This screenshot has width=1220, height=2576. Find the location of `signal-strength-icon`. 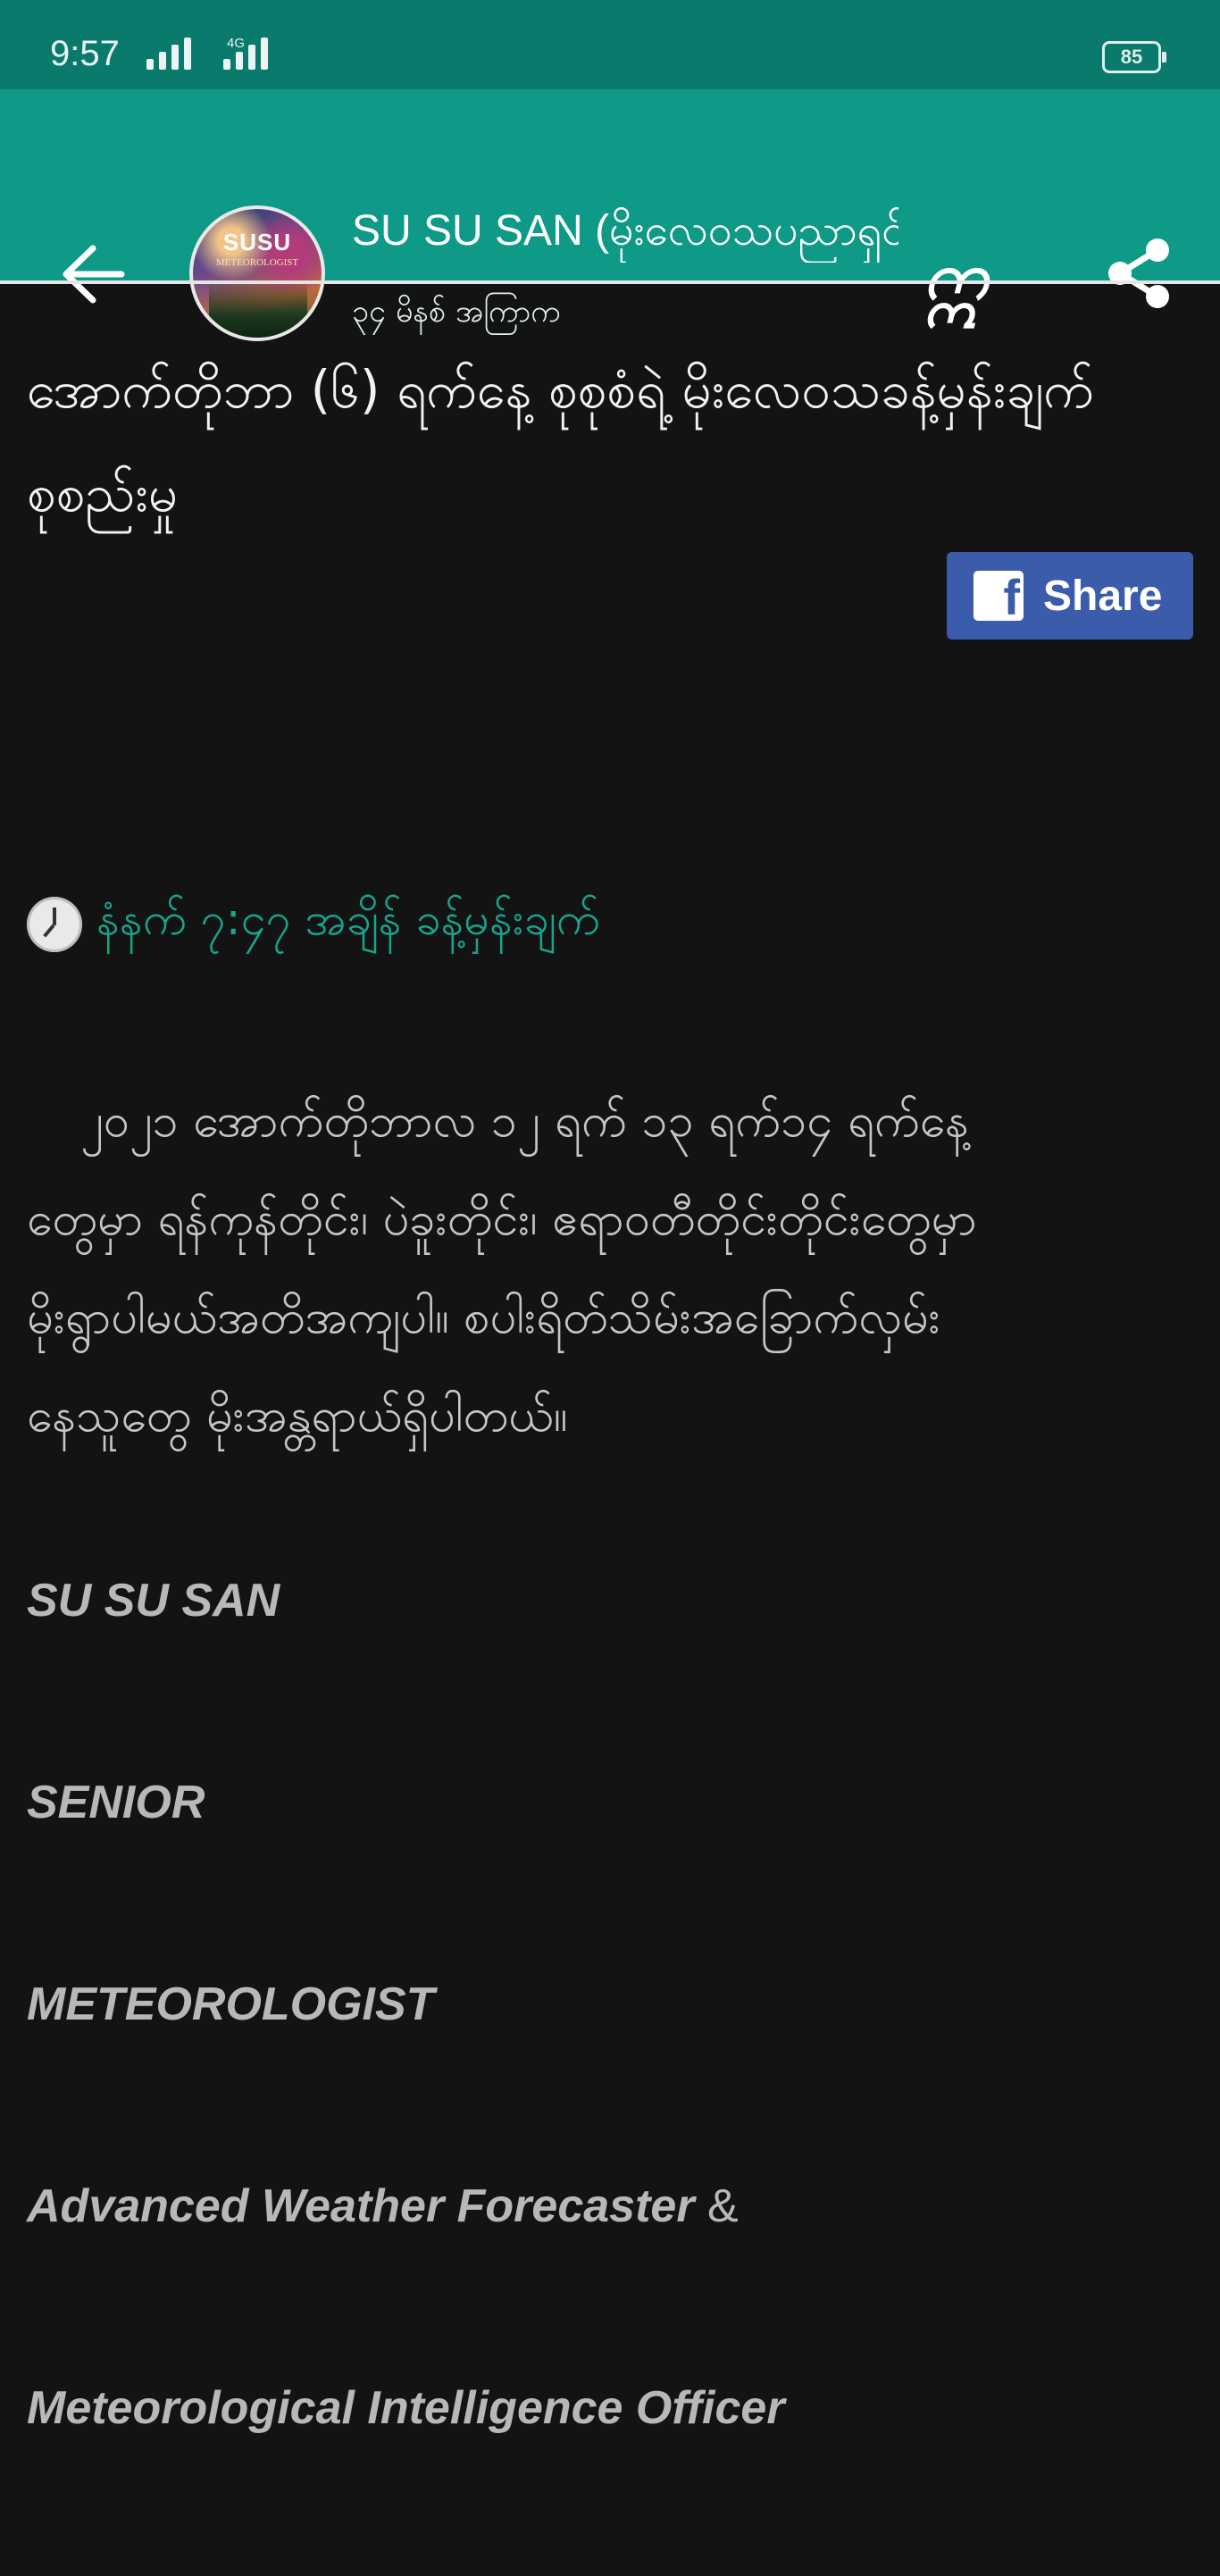

signal-strength-icon is located at coordinates (168, 54).